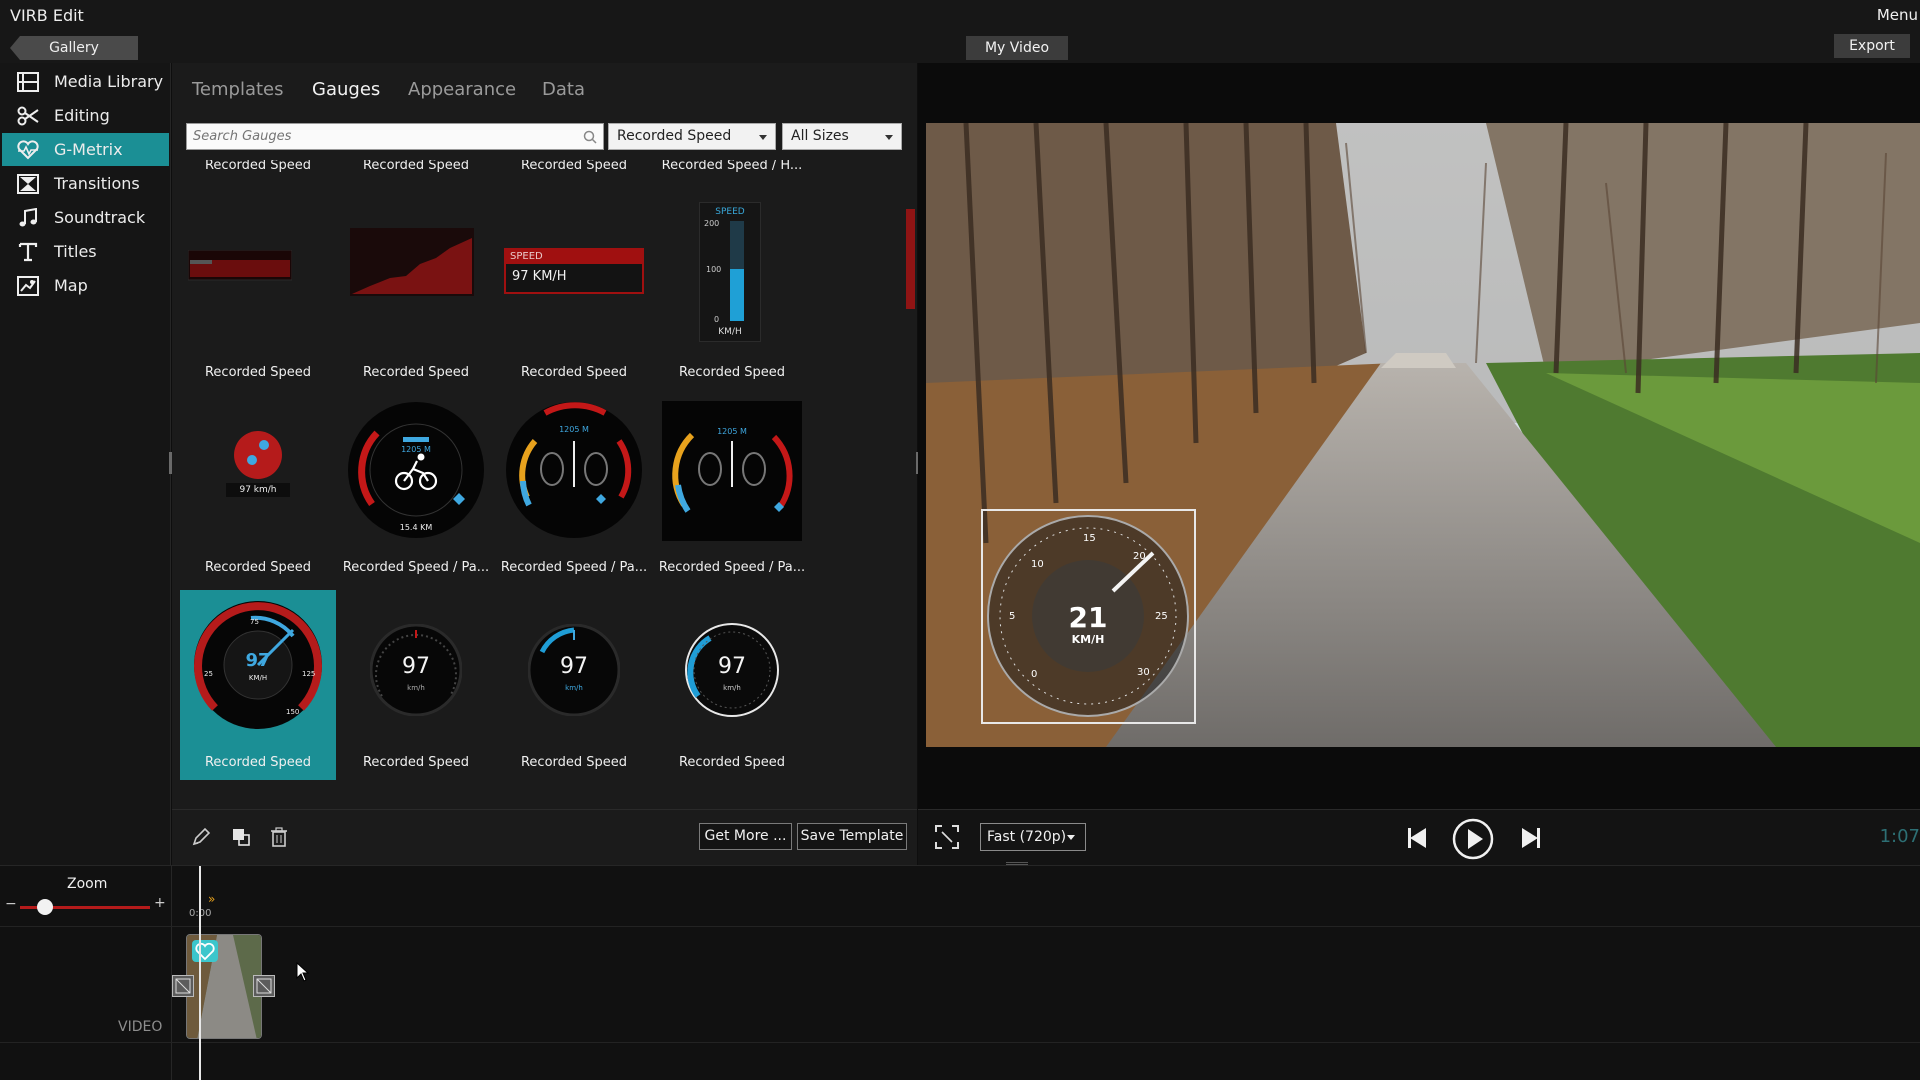 This screenshot has width=1920, height=1080. I want to click on zoom-in-button: +, so click(160, 903).